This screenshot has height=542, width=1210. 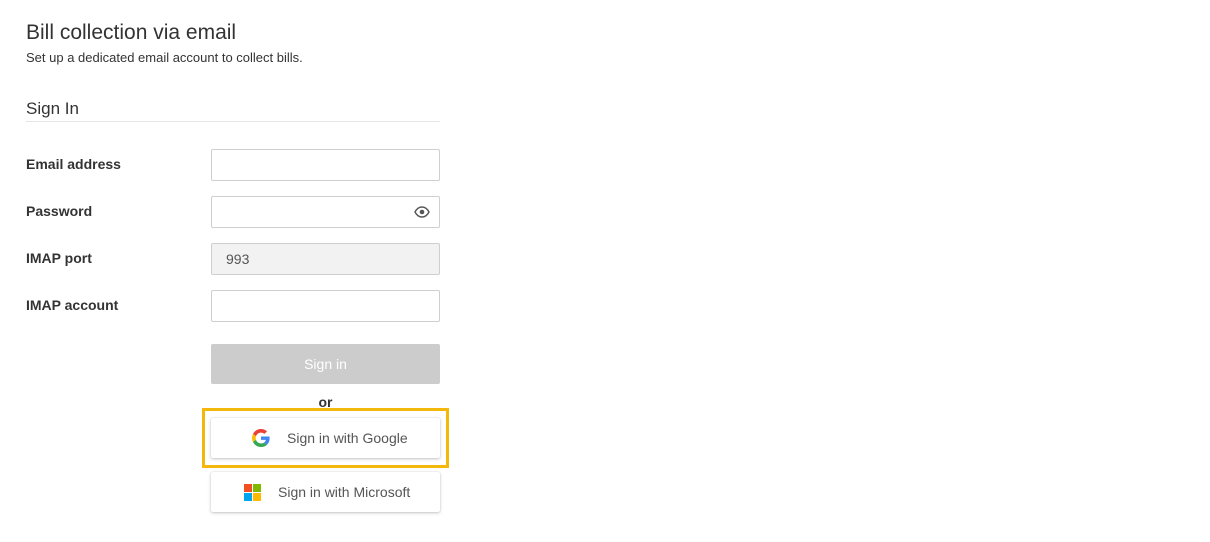 What do you see at coordinates (131, 32) in the screenshot?
I see `page-title: Bill collection via email` at bounding box center [131, 32].